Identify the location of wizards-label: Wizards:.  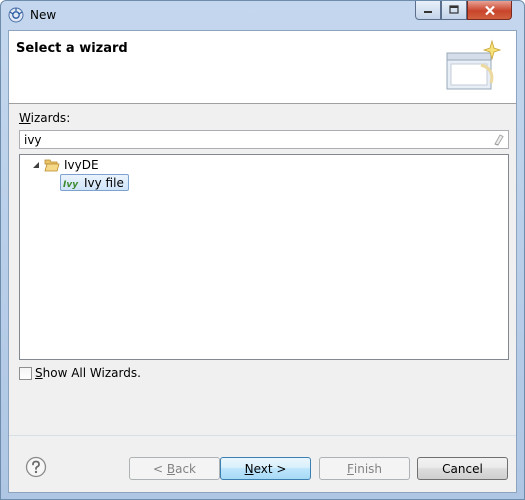
(44, 118).